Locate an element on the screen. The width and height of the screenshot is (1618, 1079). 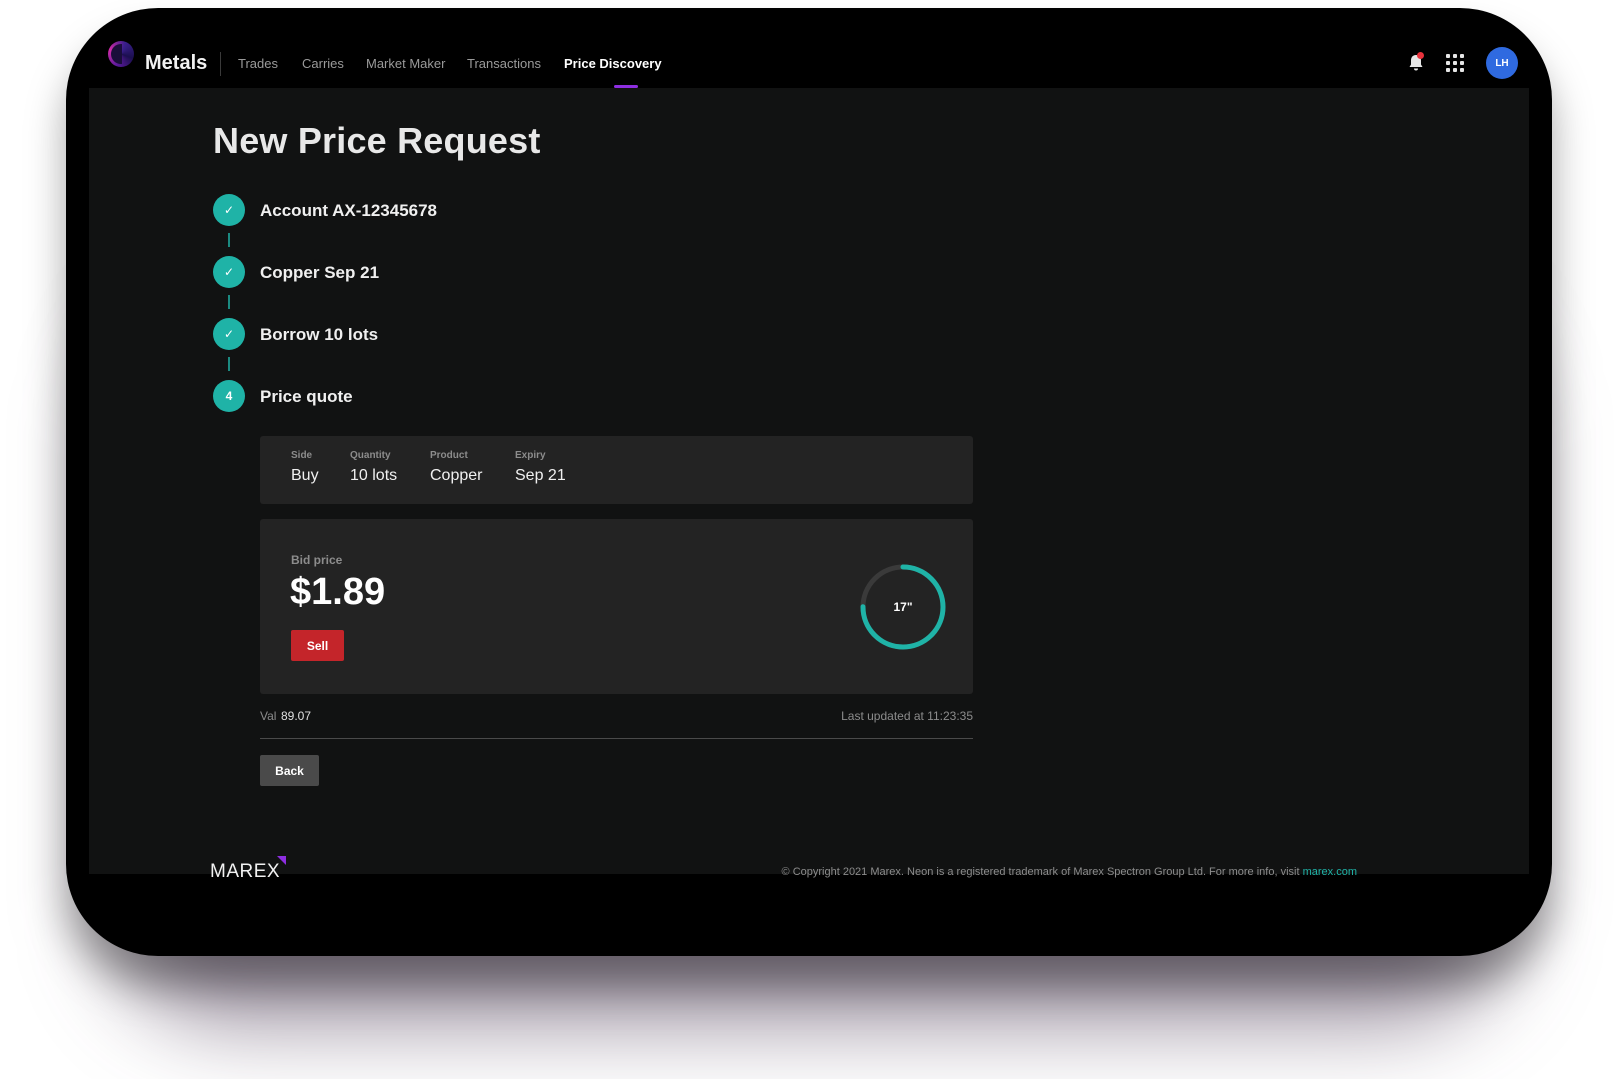
notification-dot is located at coordinates (1420, 55).